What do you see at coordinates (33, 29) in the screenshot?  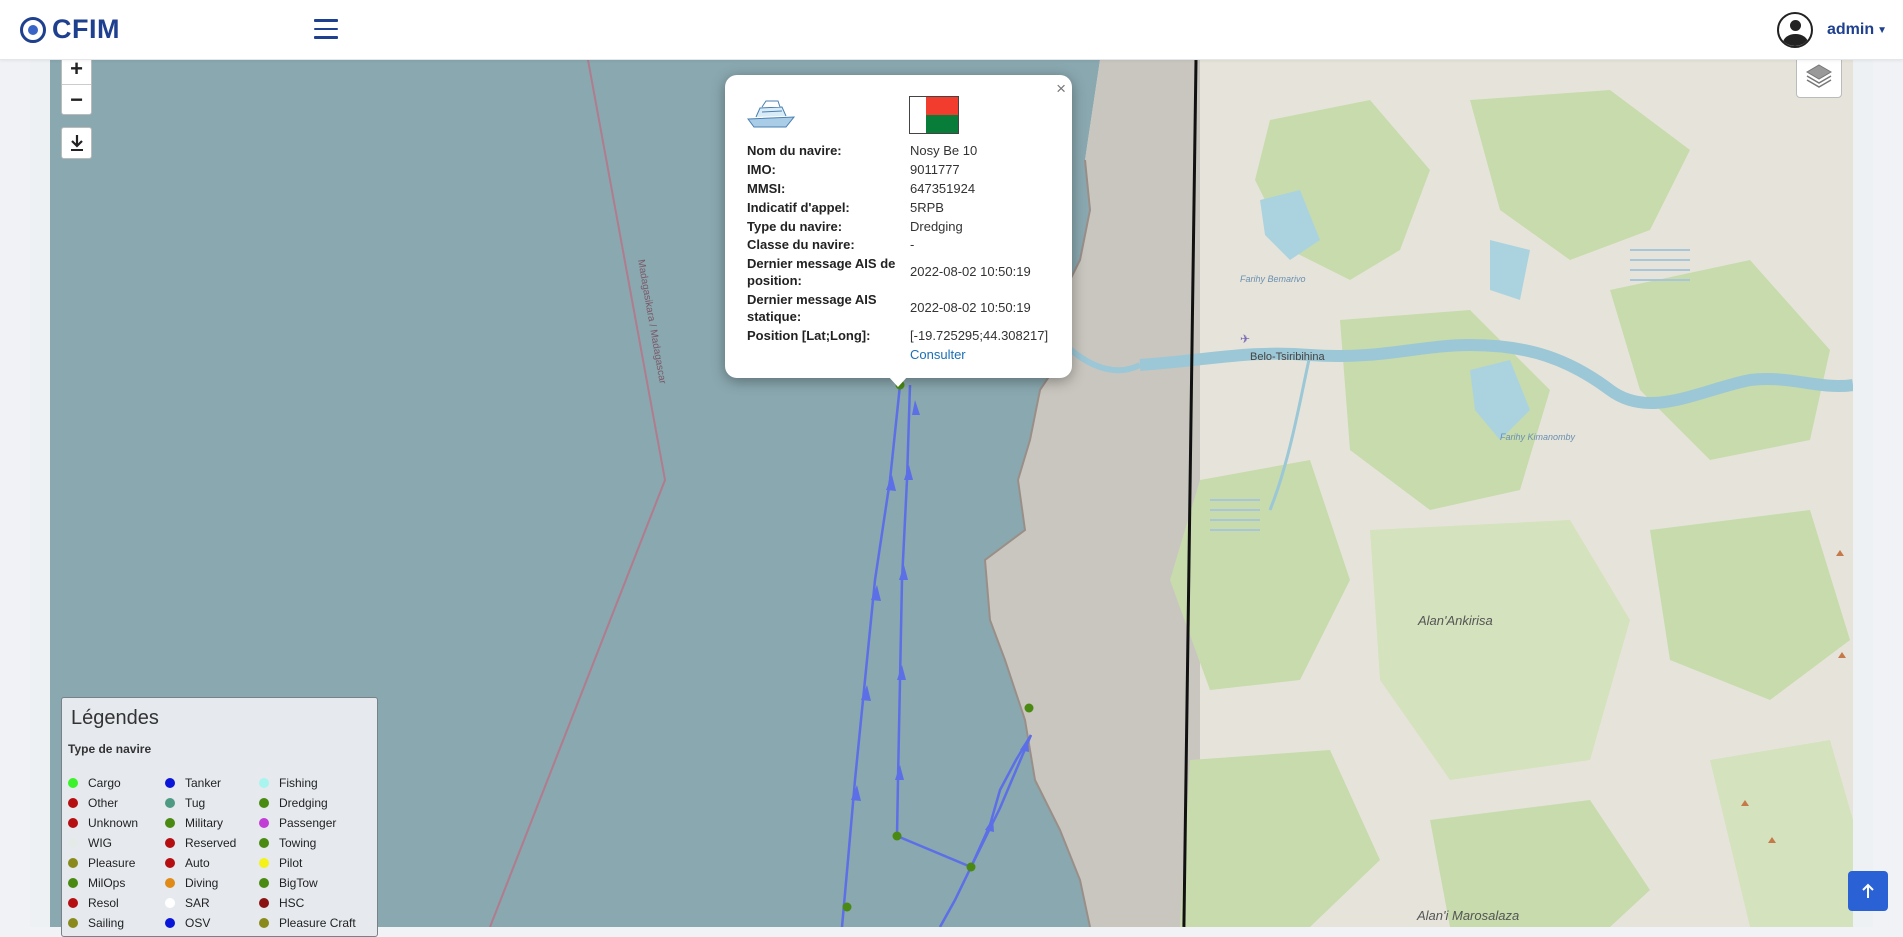 I see `brand-logo-icon` at bounding box center [33, 29].